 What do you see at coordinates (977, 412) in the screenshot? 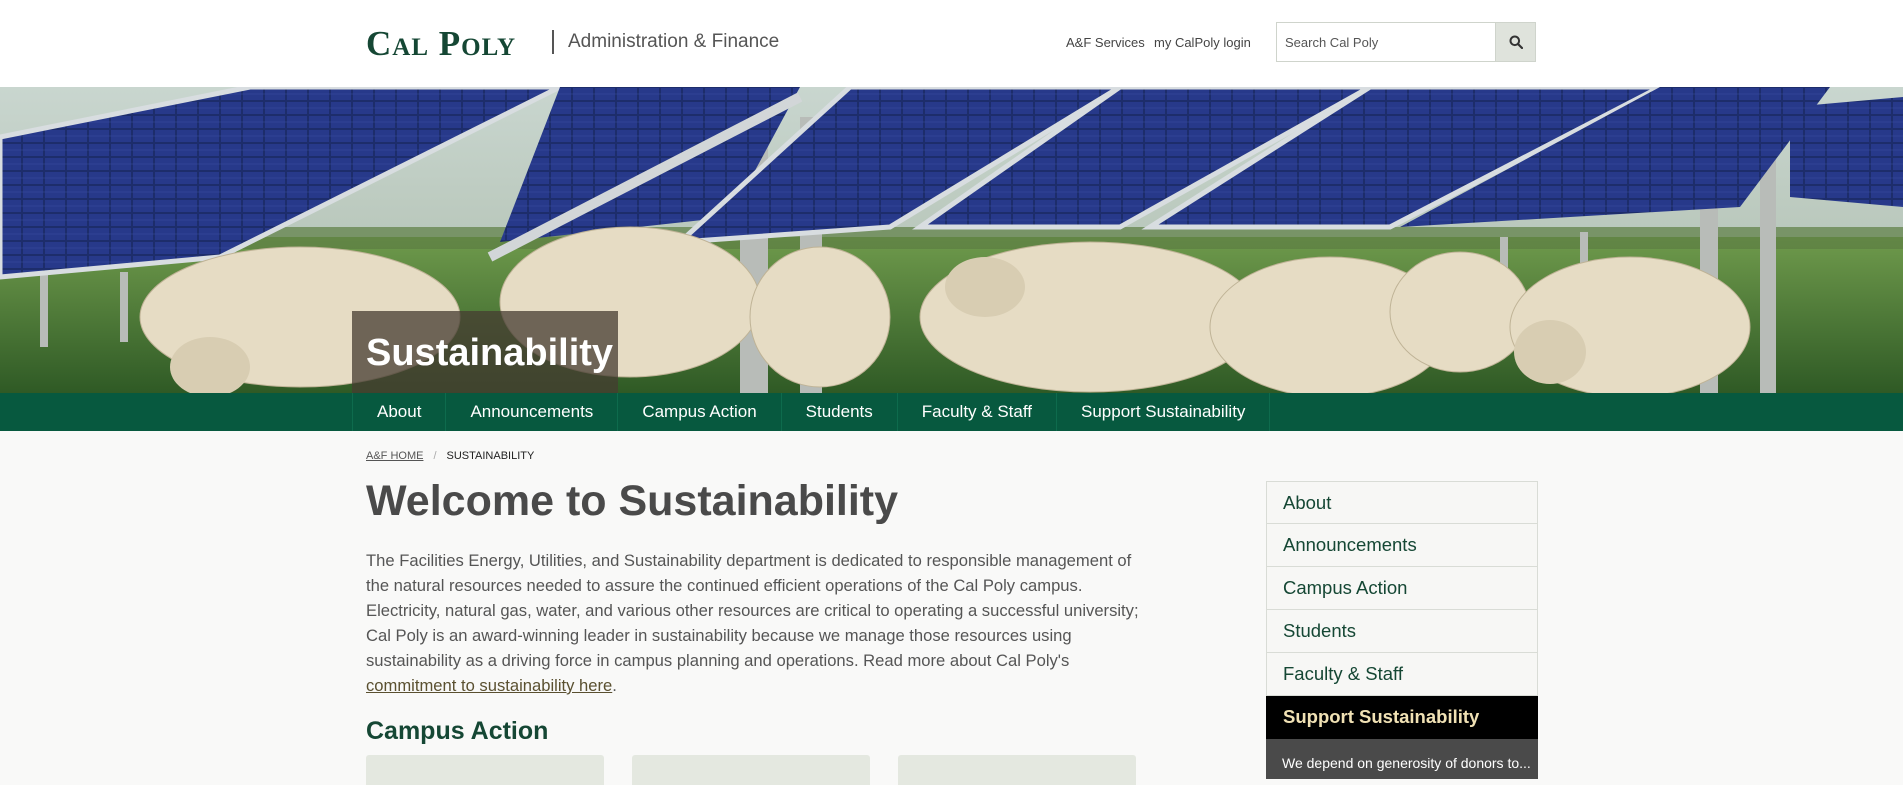
I see `nav-item-faculty-staff: Faculty & Staff` at bounding box center [977, 412].